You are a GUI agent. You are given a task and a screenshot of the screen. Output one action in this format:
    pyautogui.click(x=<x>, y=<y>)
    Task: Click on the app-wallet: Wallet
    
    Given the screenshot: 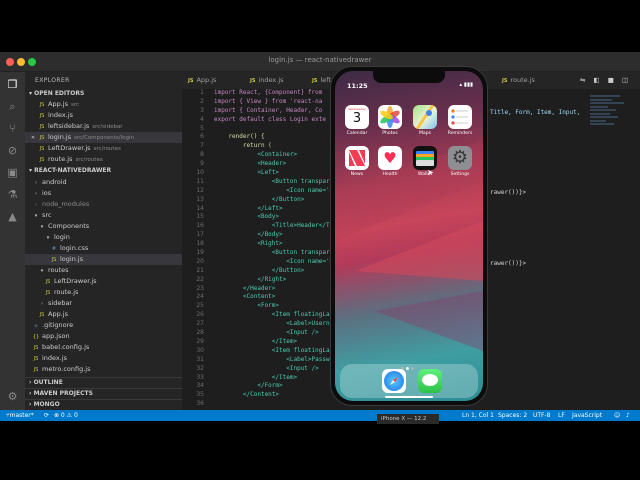 What is the action you would take?
    pyautogui.click(x=425, y=161)
    